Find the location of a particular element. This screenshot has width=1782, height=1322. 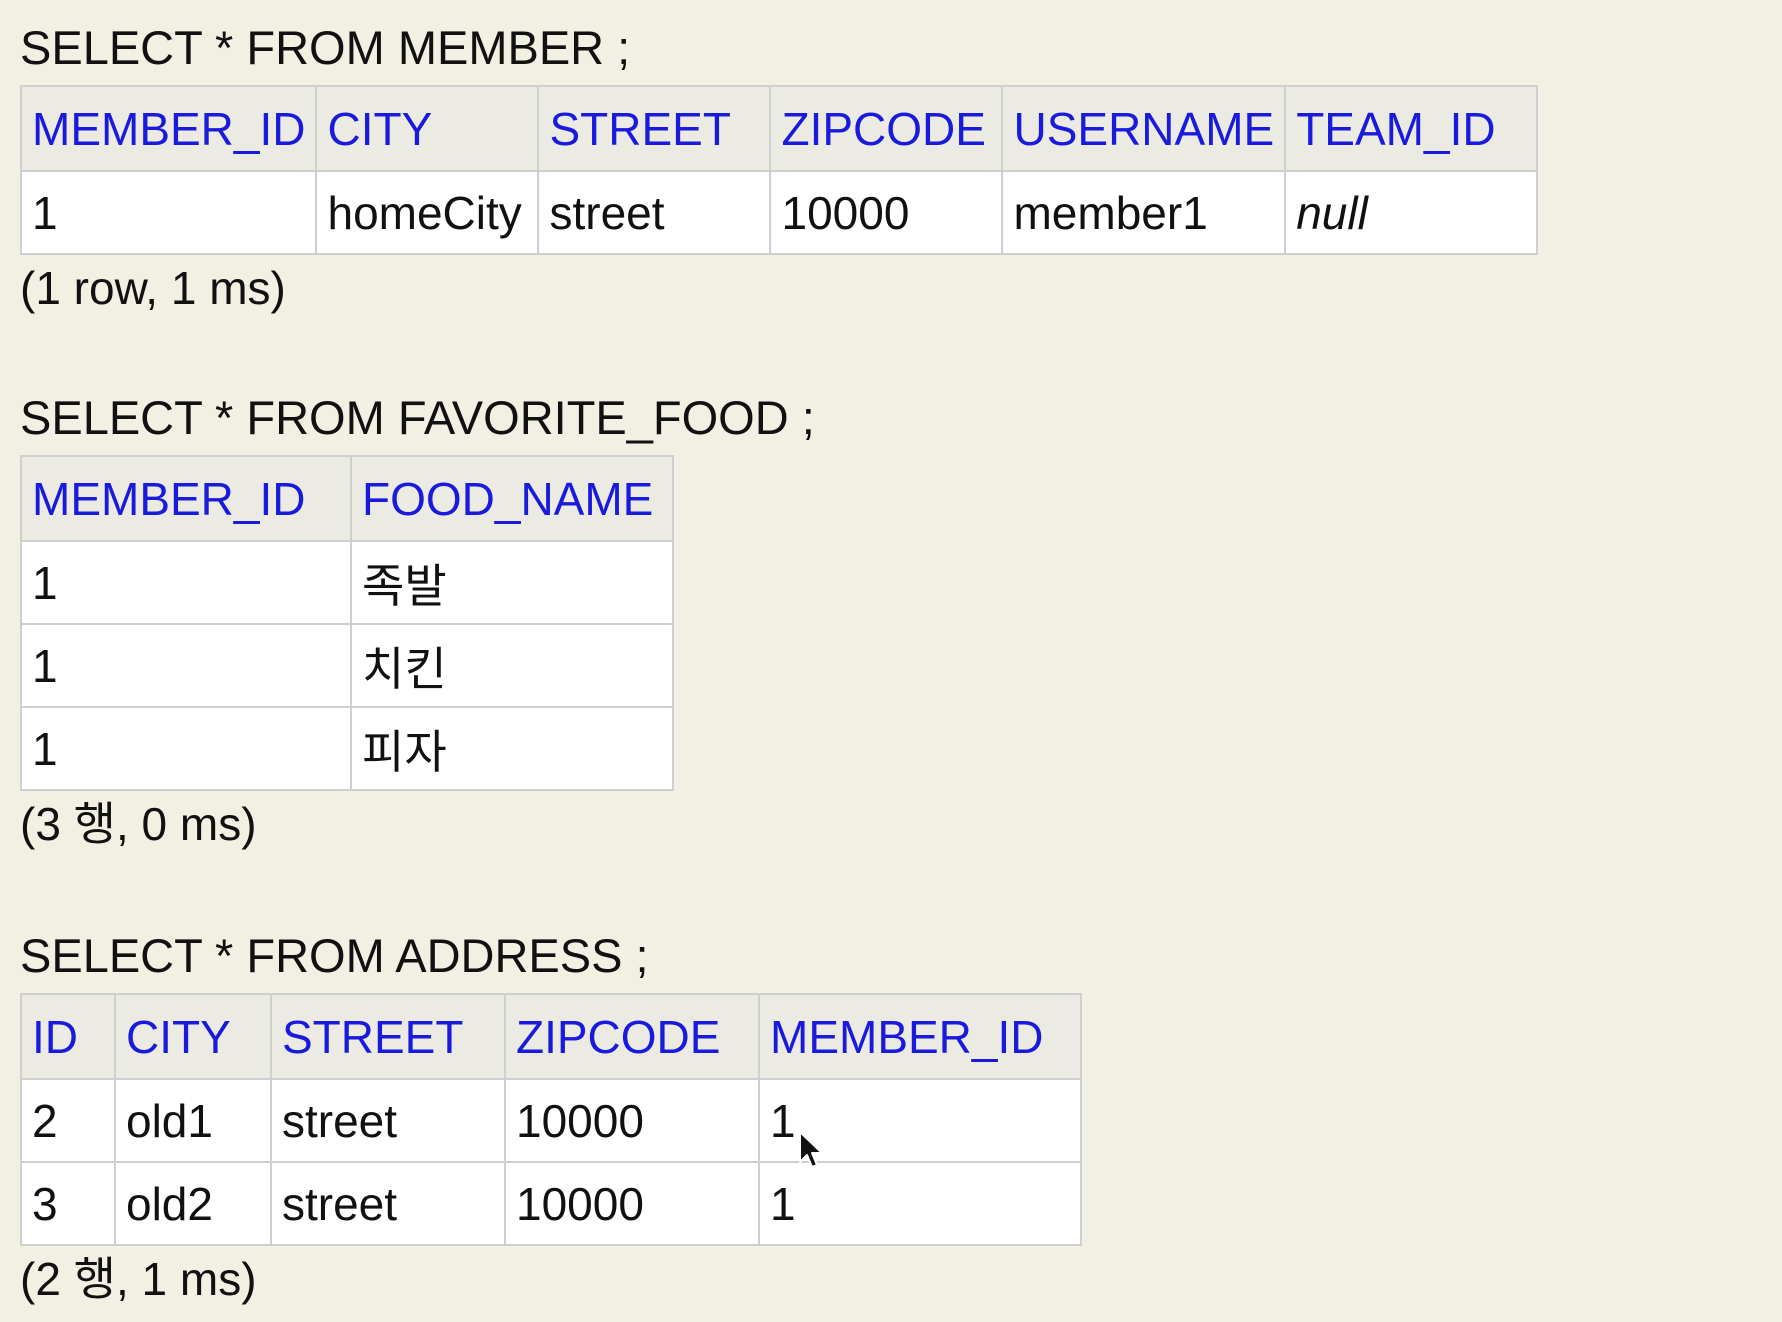

table-row: 1 피자 is located at coordinates (347, 748).